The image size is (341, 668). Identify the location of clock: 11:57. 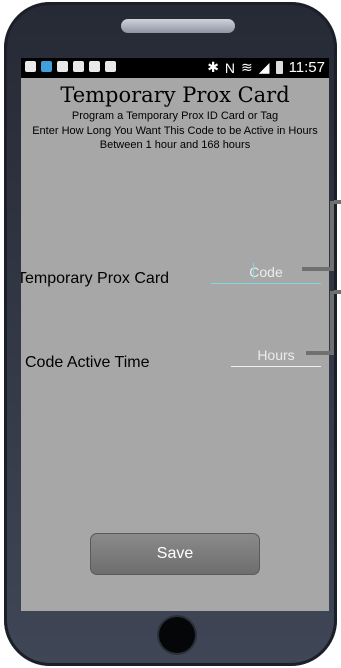
(306, 67).